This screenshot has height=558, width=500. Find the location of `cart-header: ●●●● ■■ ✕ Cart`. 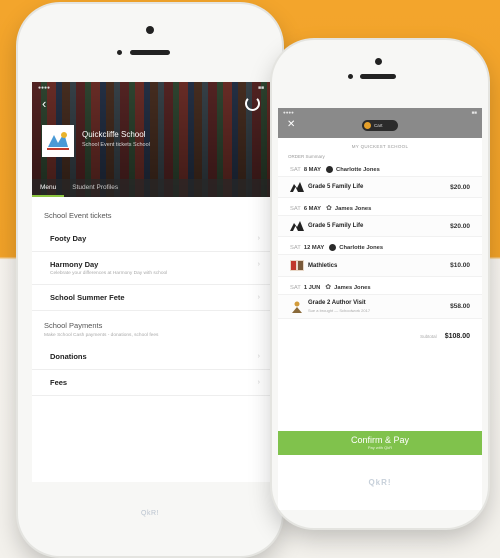

cart-header: ●●●● ■■ ✕ Cart is located at coordinates (380, 123).